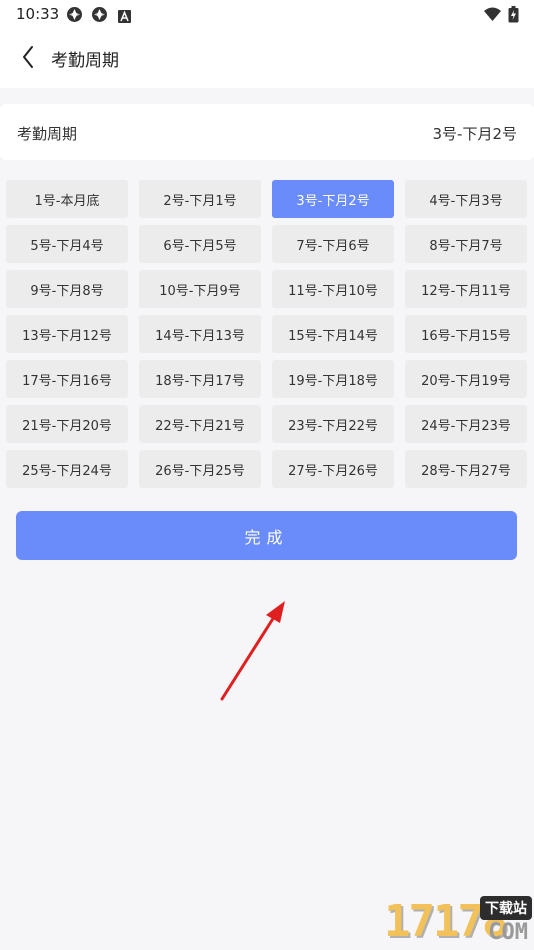 This screenshot has width=534, height=950. I want to click on back-button, so click(28, 59).